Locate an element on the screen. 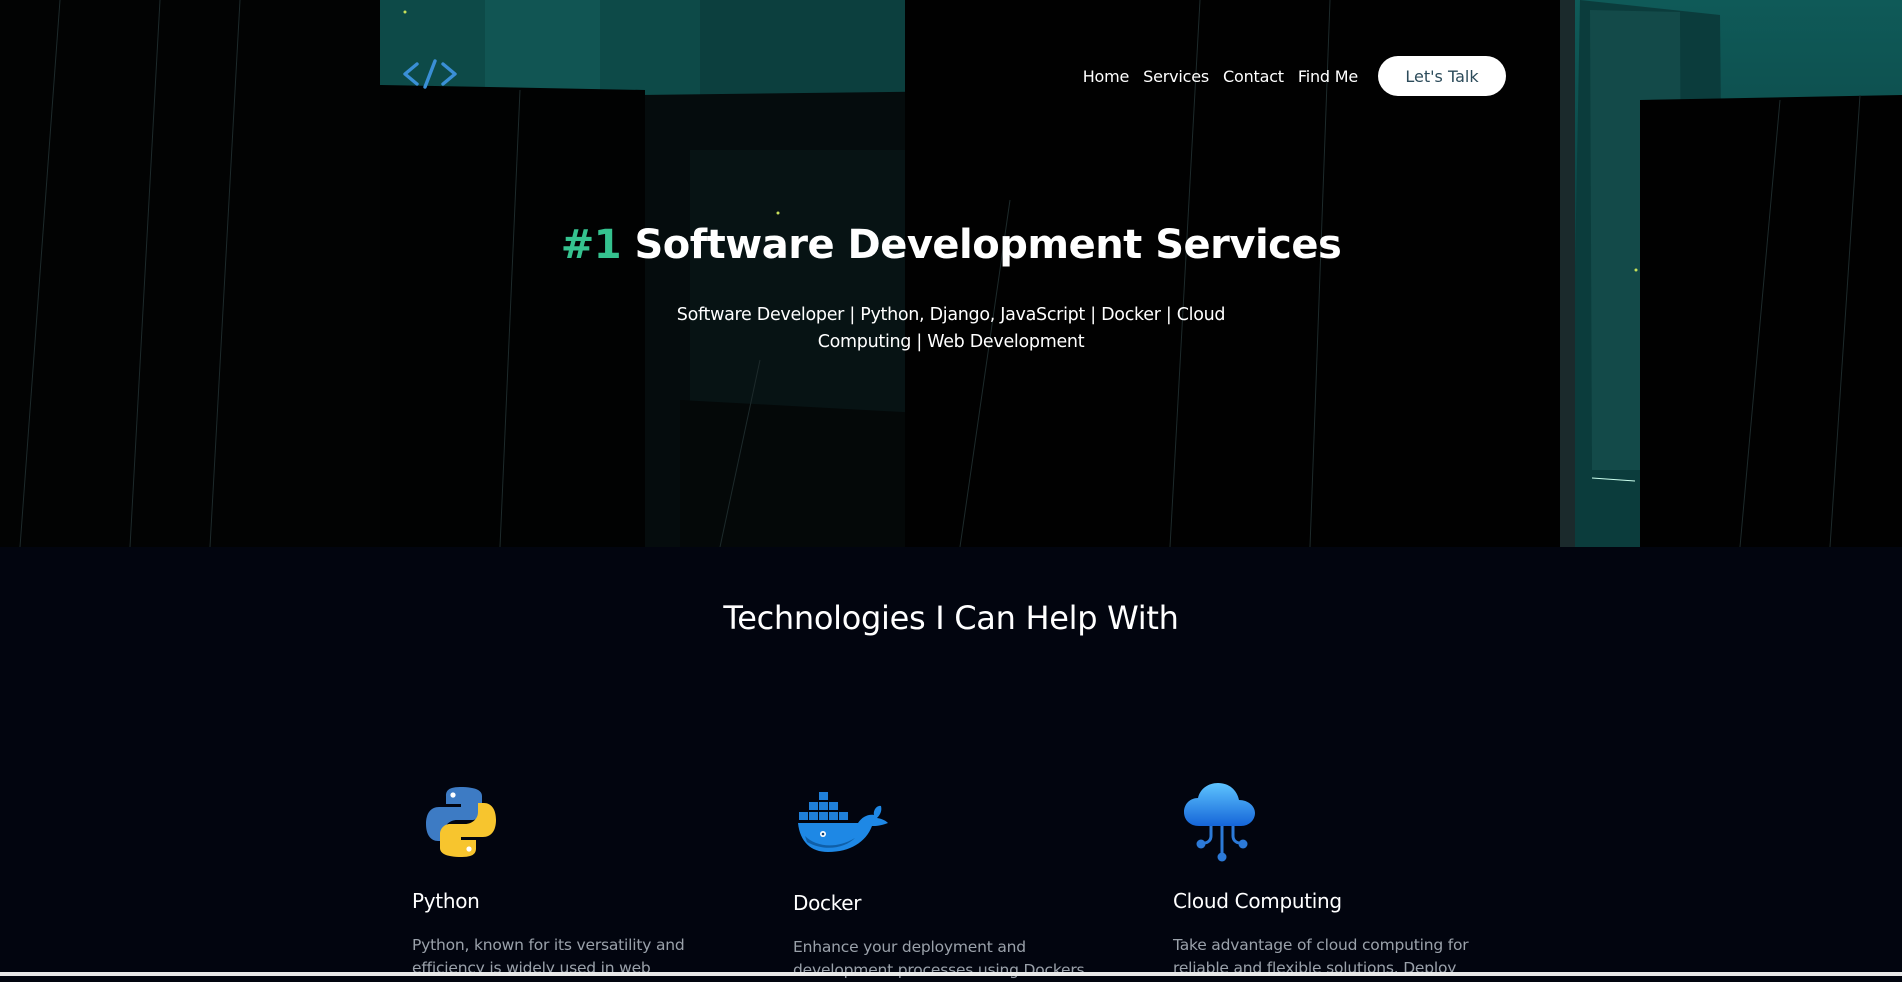 Image resolution: width=1902 pixels, height=982 pixels. technology-name: Cloud Computing is located at coordinates (1257, 901).